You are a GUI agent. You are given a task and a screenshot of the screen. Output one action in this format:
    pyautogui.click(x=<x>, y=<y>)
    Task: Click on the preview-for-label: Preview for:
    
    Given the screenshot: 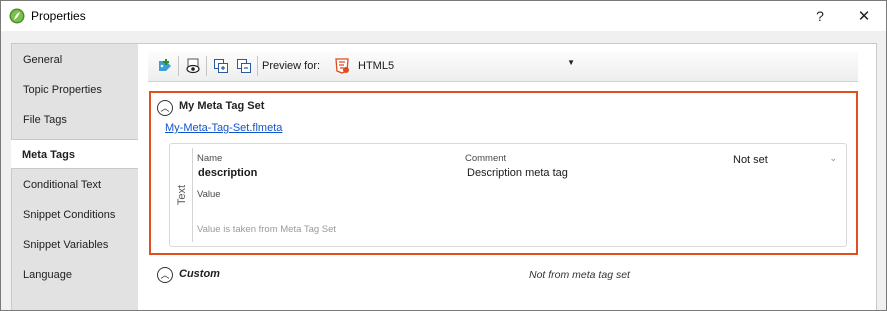 What is the action you would take?
    pyautogui.click(x=291, y=66)
    